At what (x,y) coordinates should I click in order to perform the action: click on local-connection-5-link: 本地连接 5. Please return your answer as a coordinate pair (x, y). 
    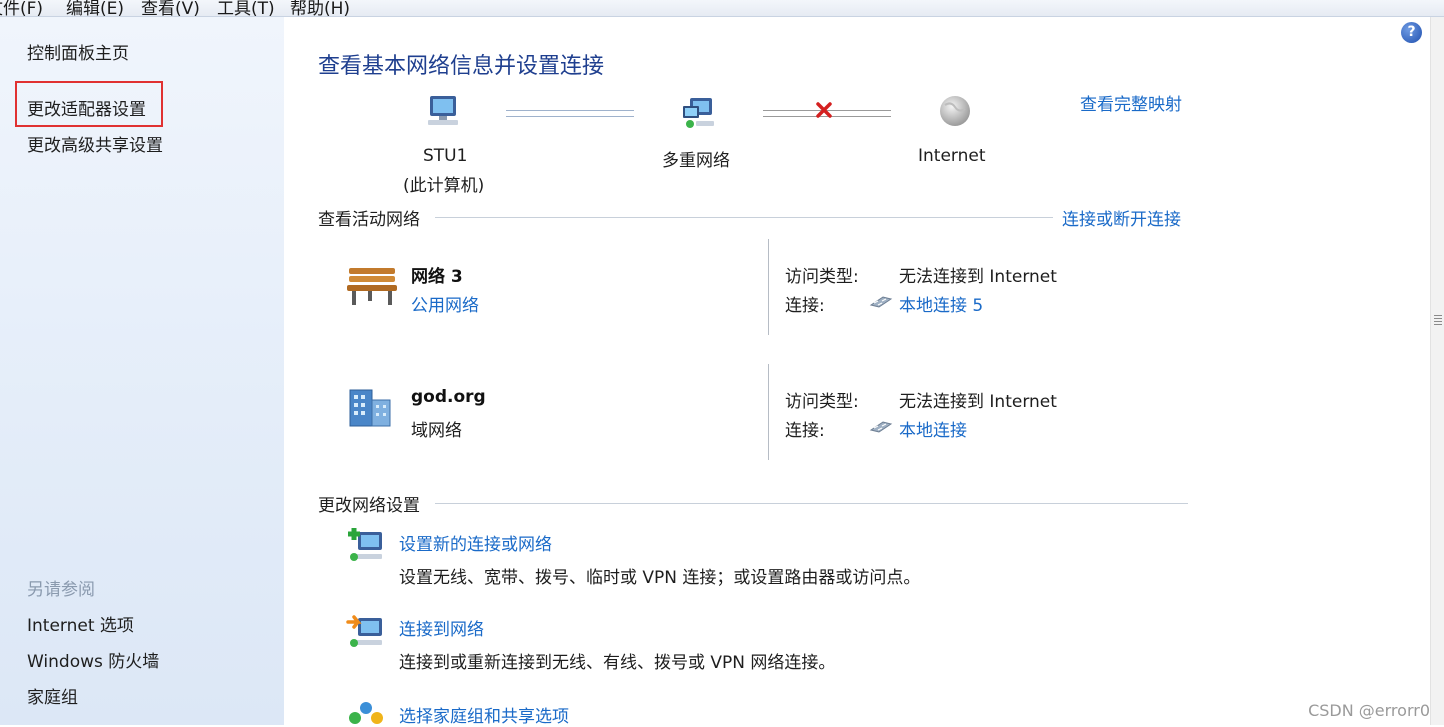
    Looking at the image, I should click on (941, 303).